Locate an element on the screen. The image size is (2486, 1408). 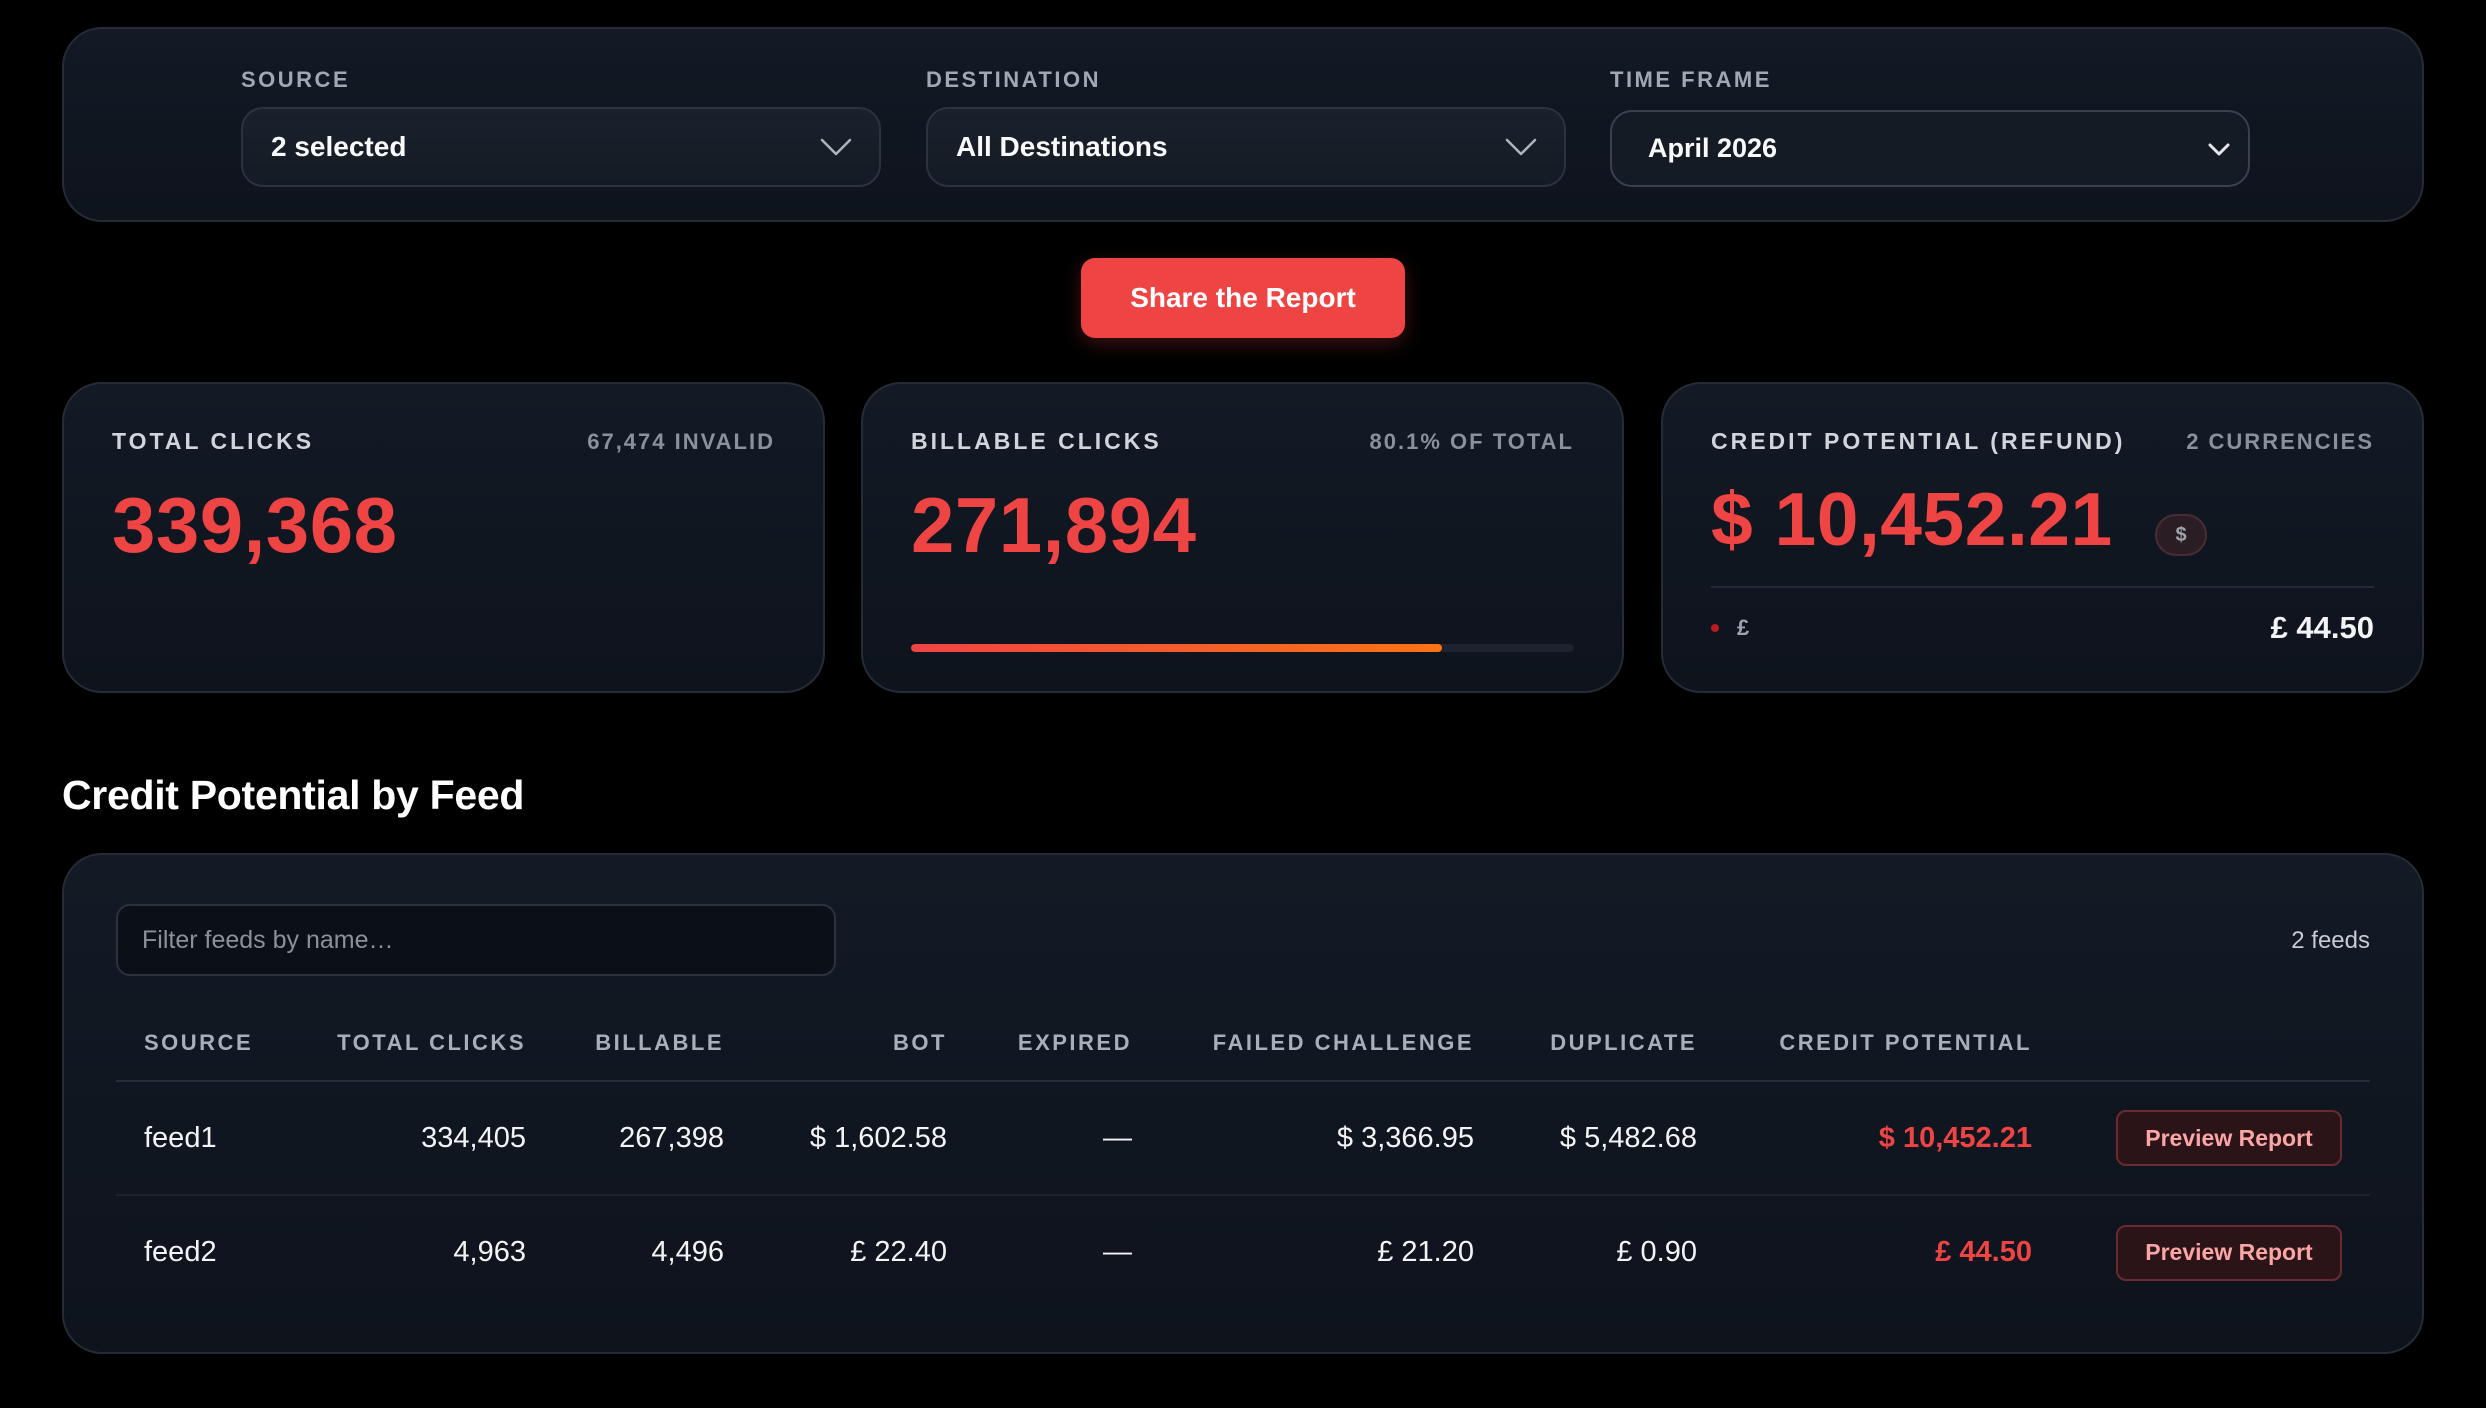
total-clicks-title: TOTAL CLICKS is located at coordinates (213, 441).